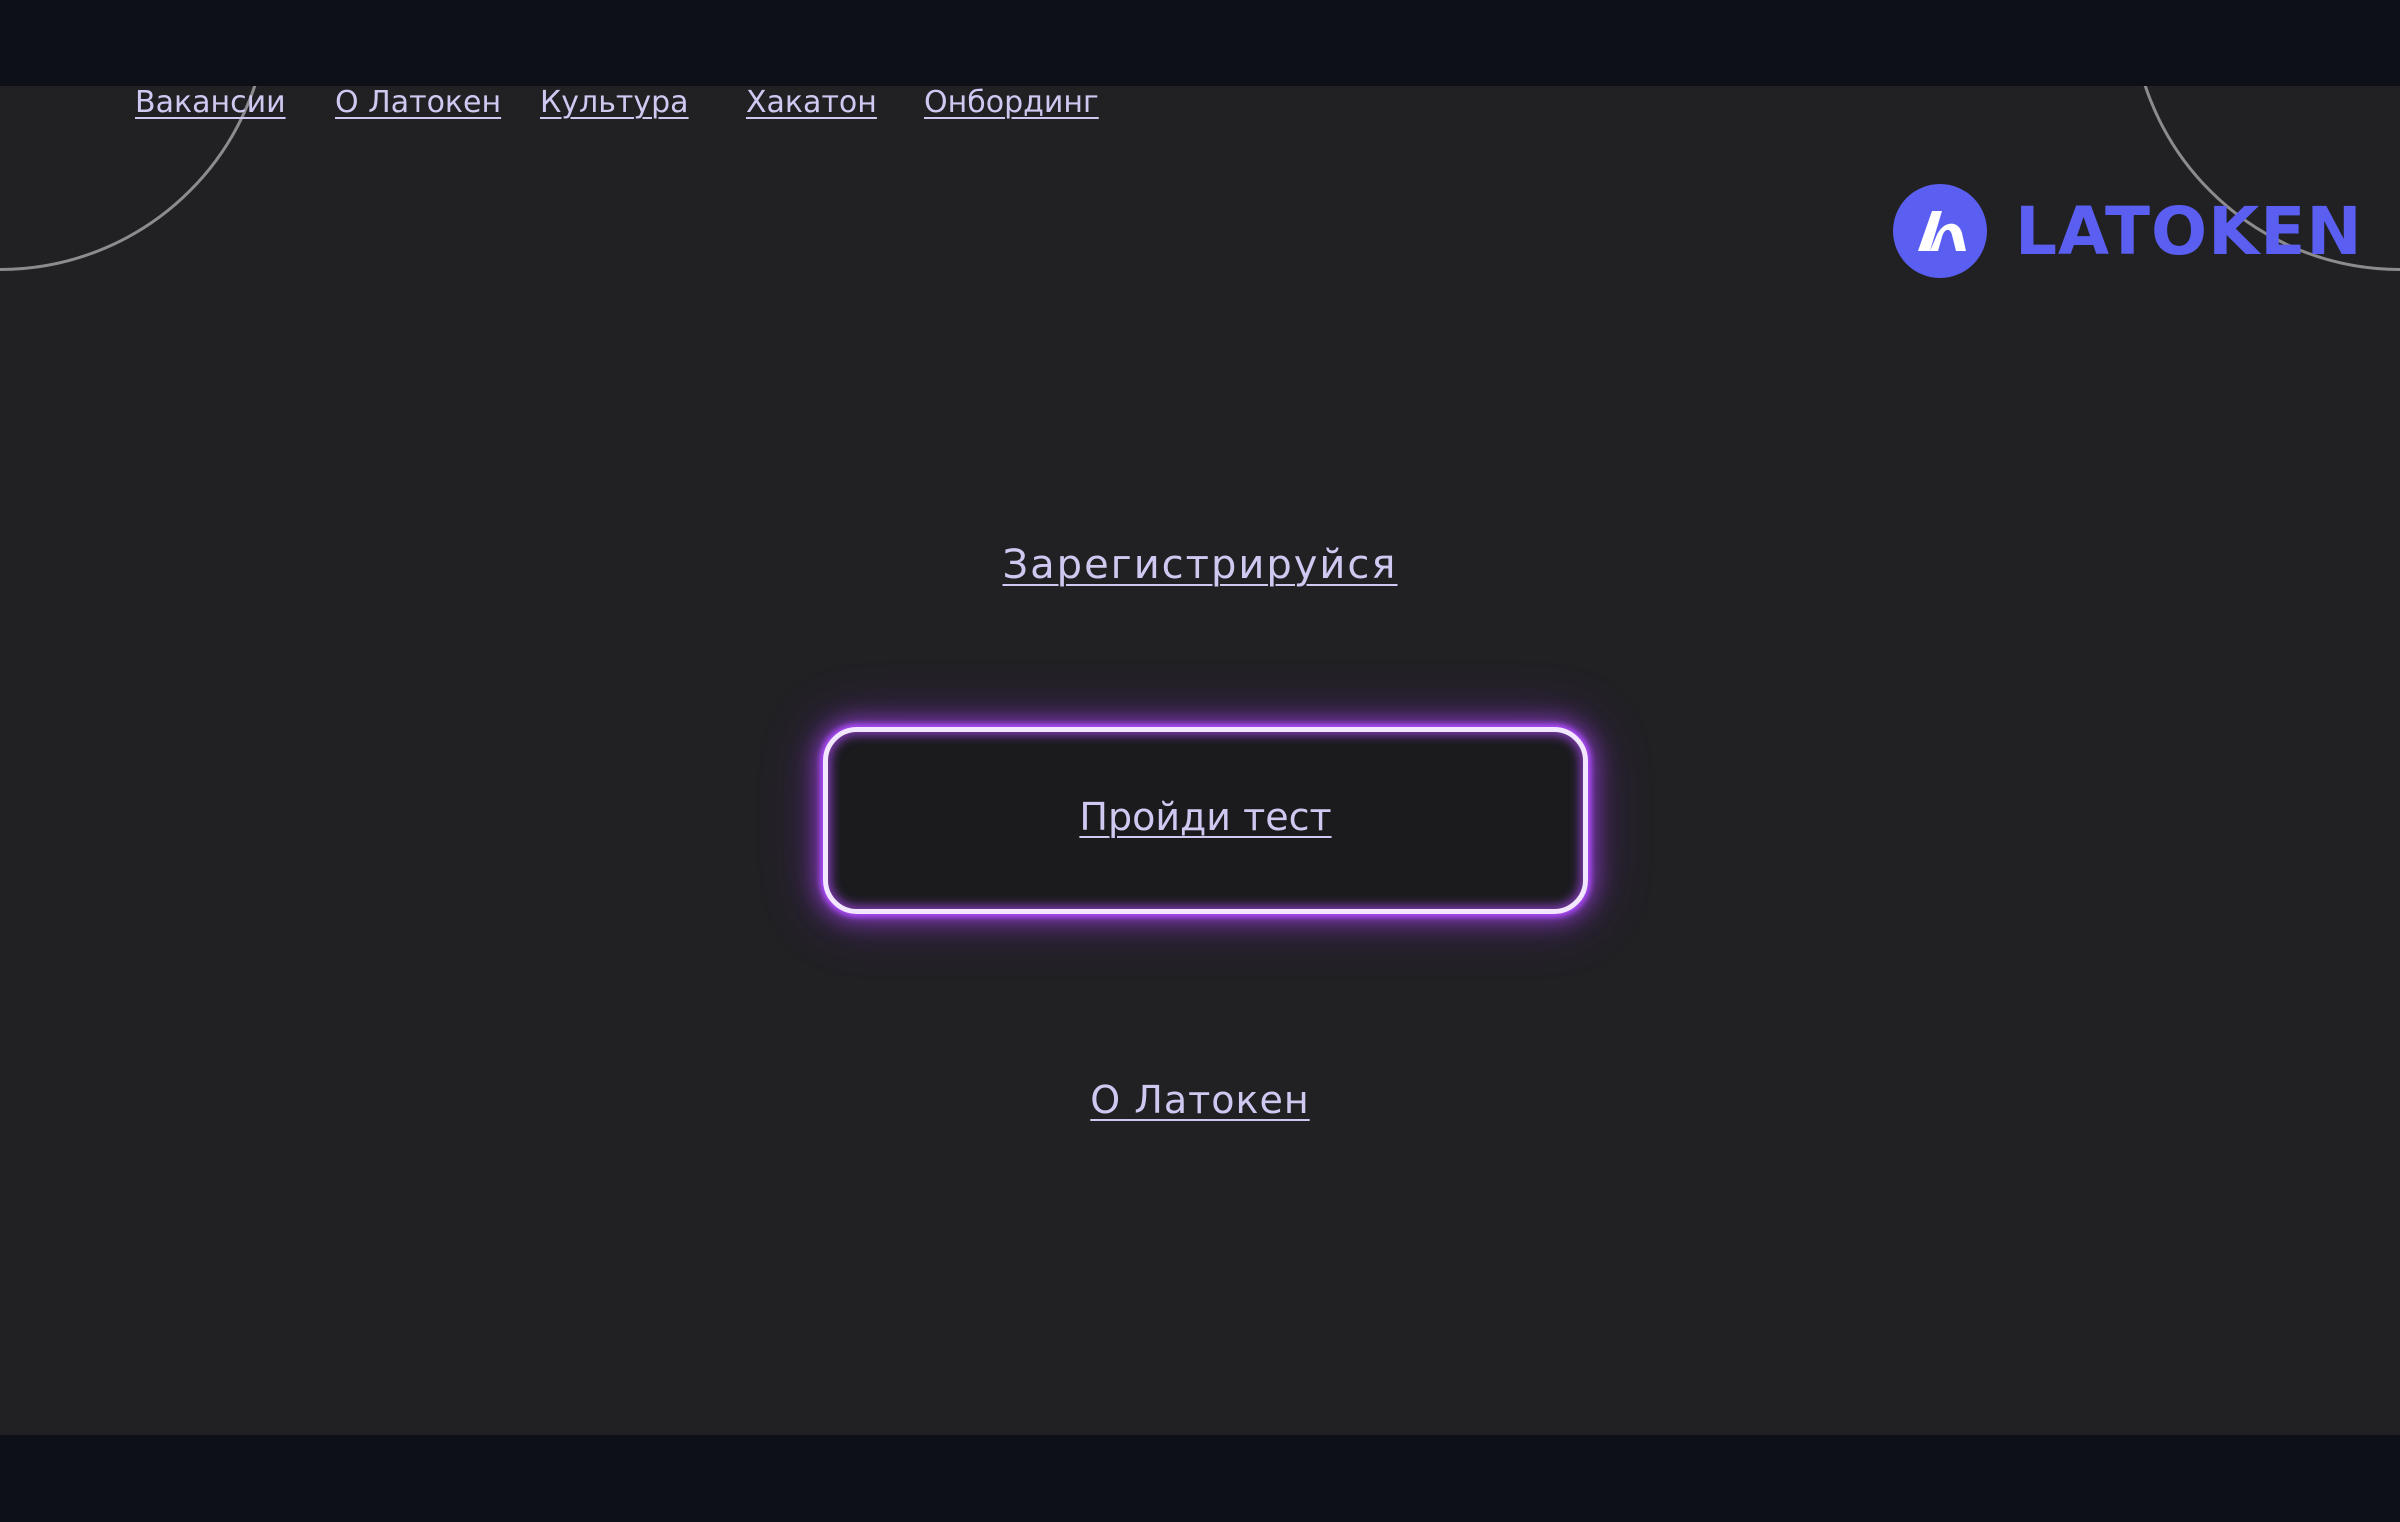  Describe the element at coordinates (1205, 817) in the screenshot. I see `take-test-label: Пройди тест` at that location.